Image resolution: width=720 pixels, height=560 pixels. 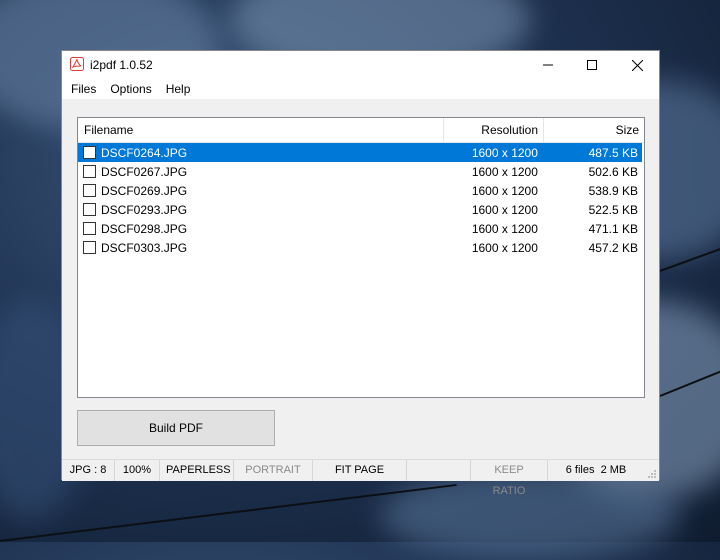 I want to click on minimize-button, so click(x=548, y=65).